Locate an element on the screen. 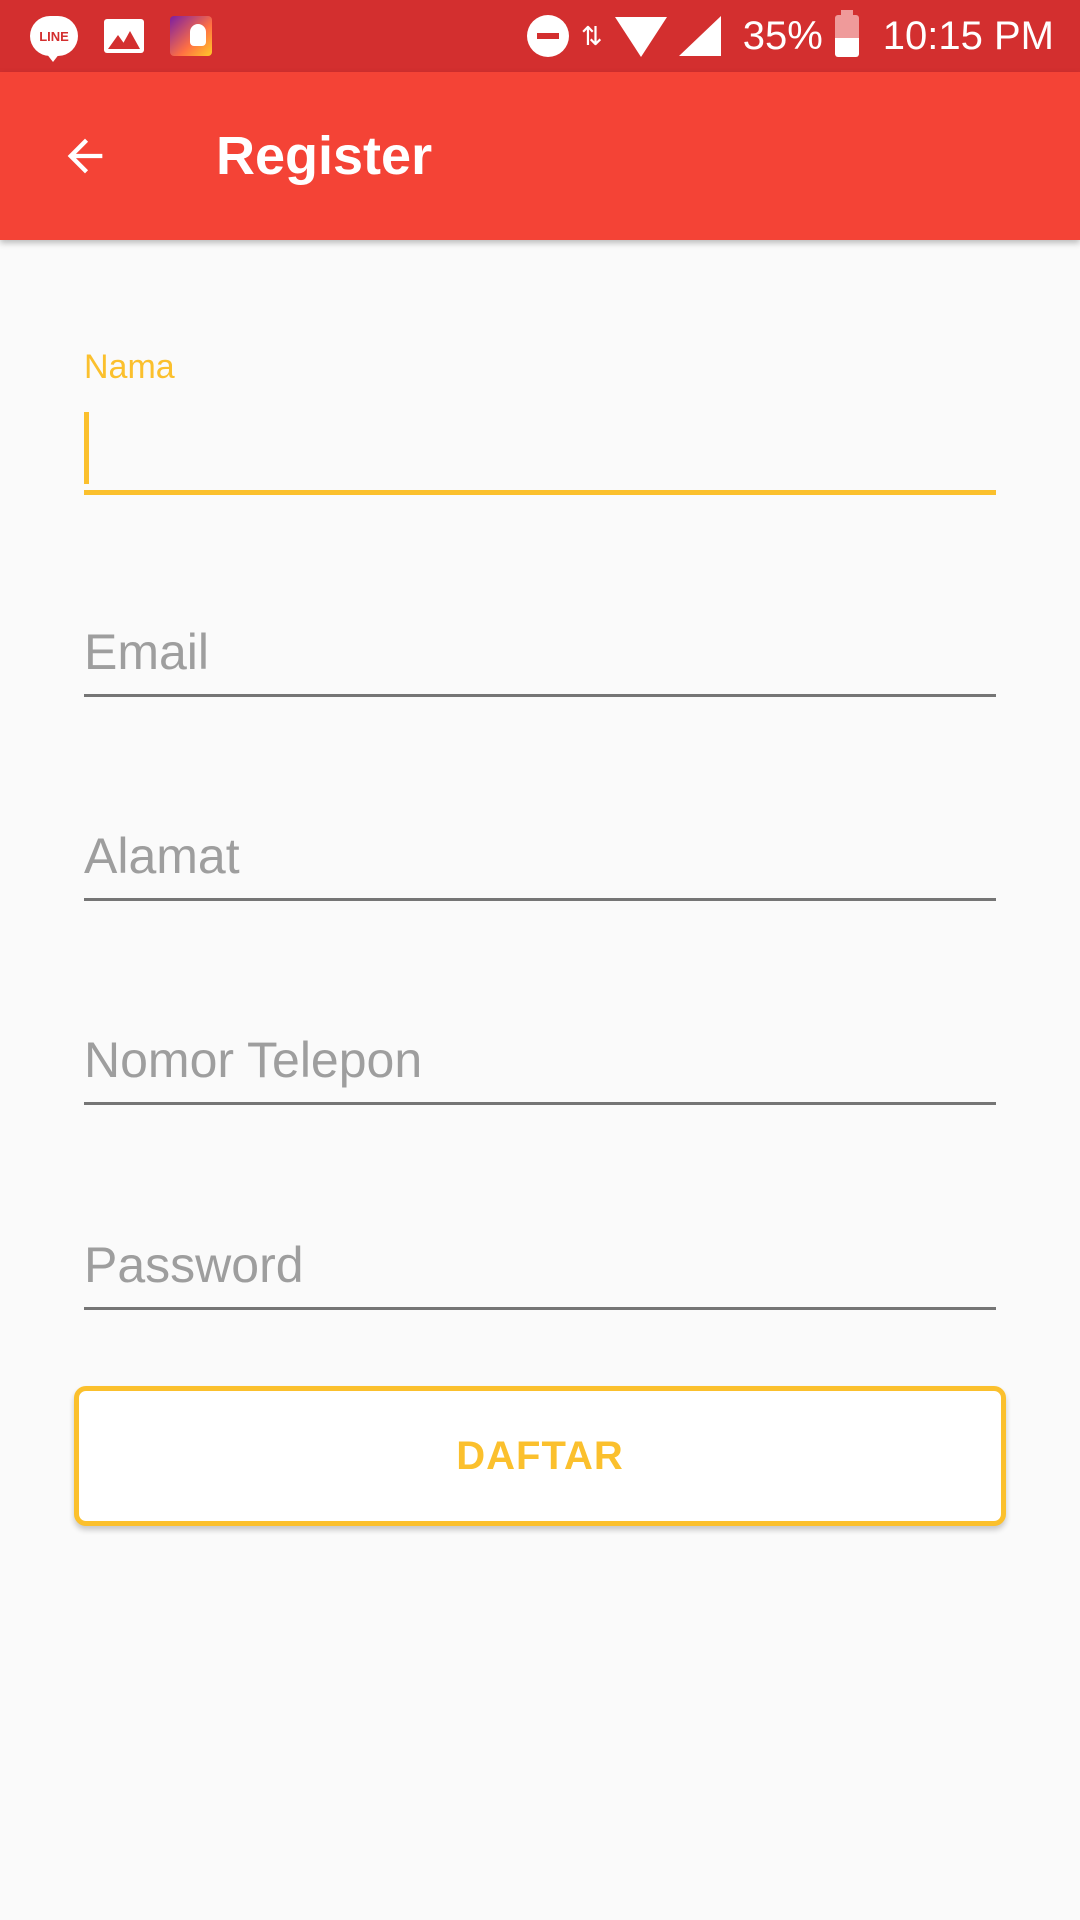  gallery-icon is located at coordinates (124, 36).